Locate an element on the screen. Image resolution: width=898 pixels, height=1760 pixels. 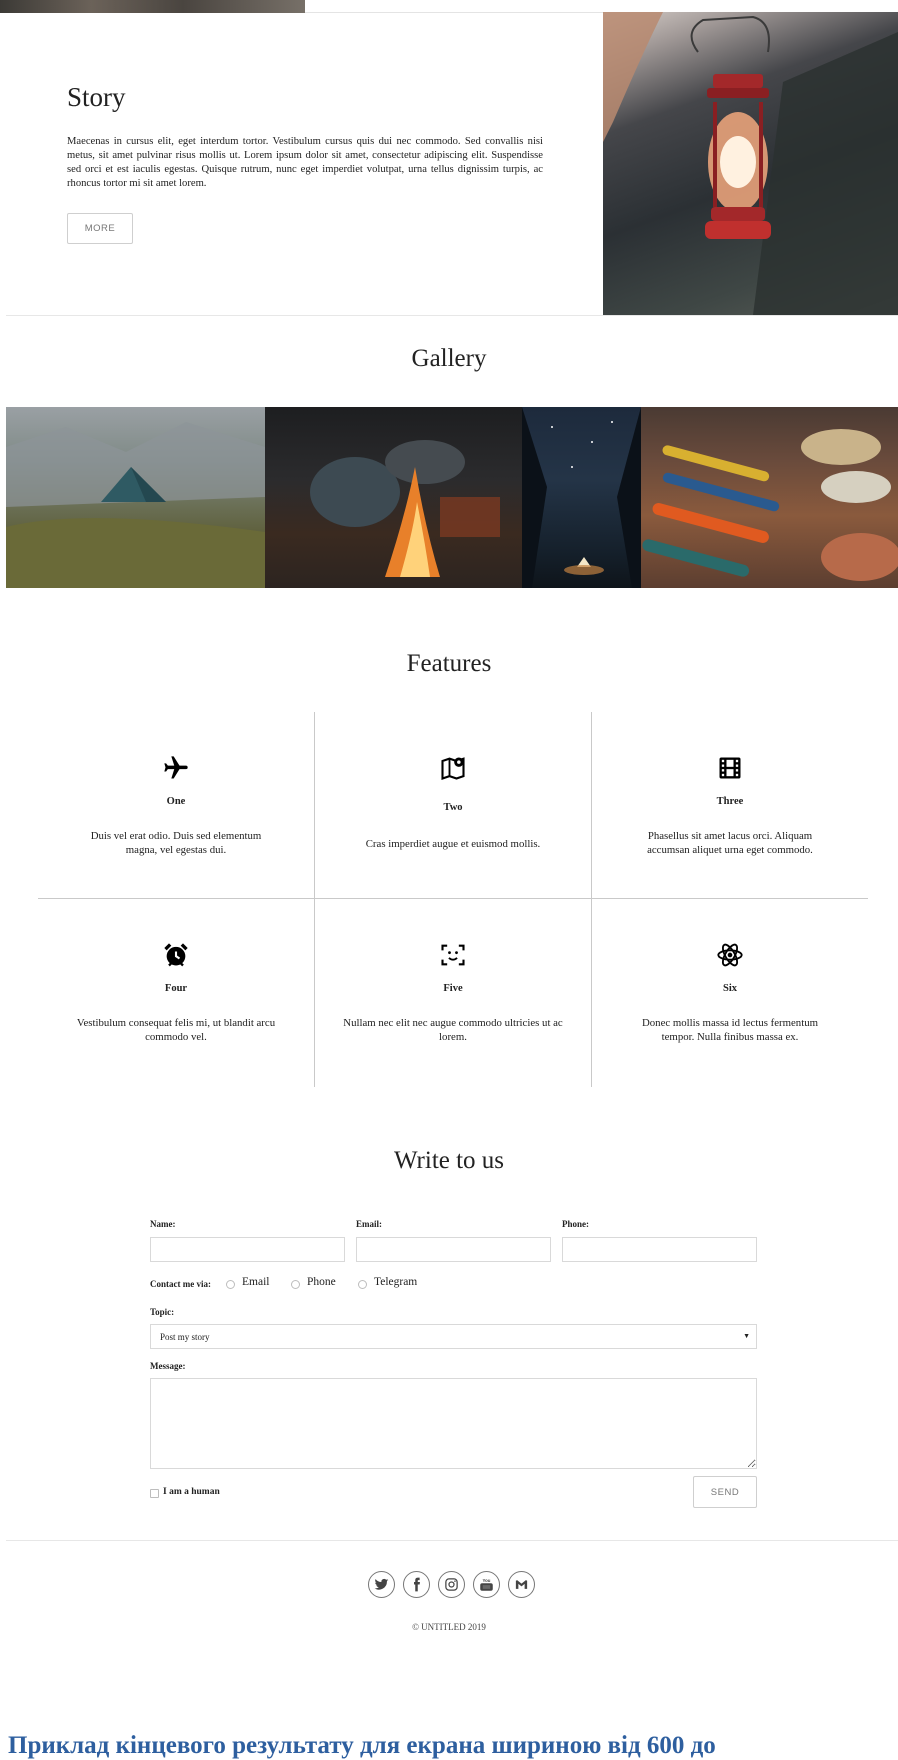
more-button: MORE is located at coordinates (100, 228).